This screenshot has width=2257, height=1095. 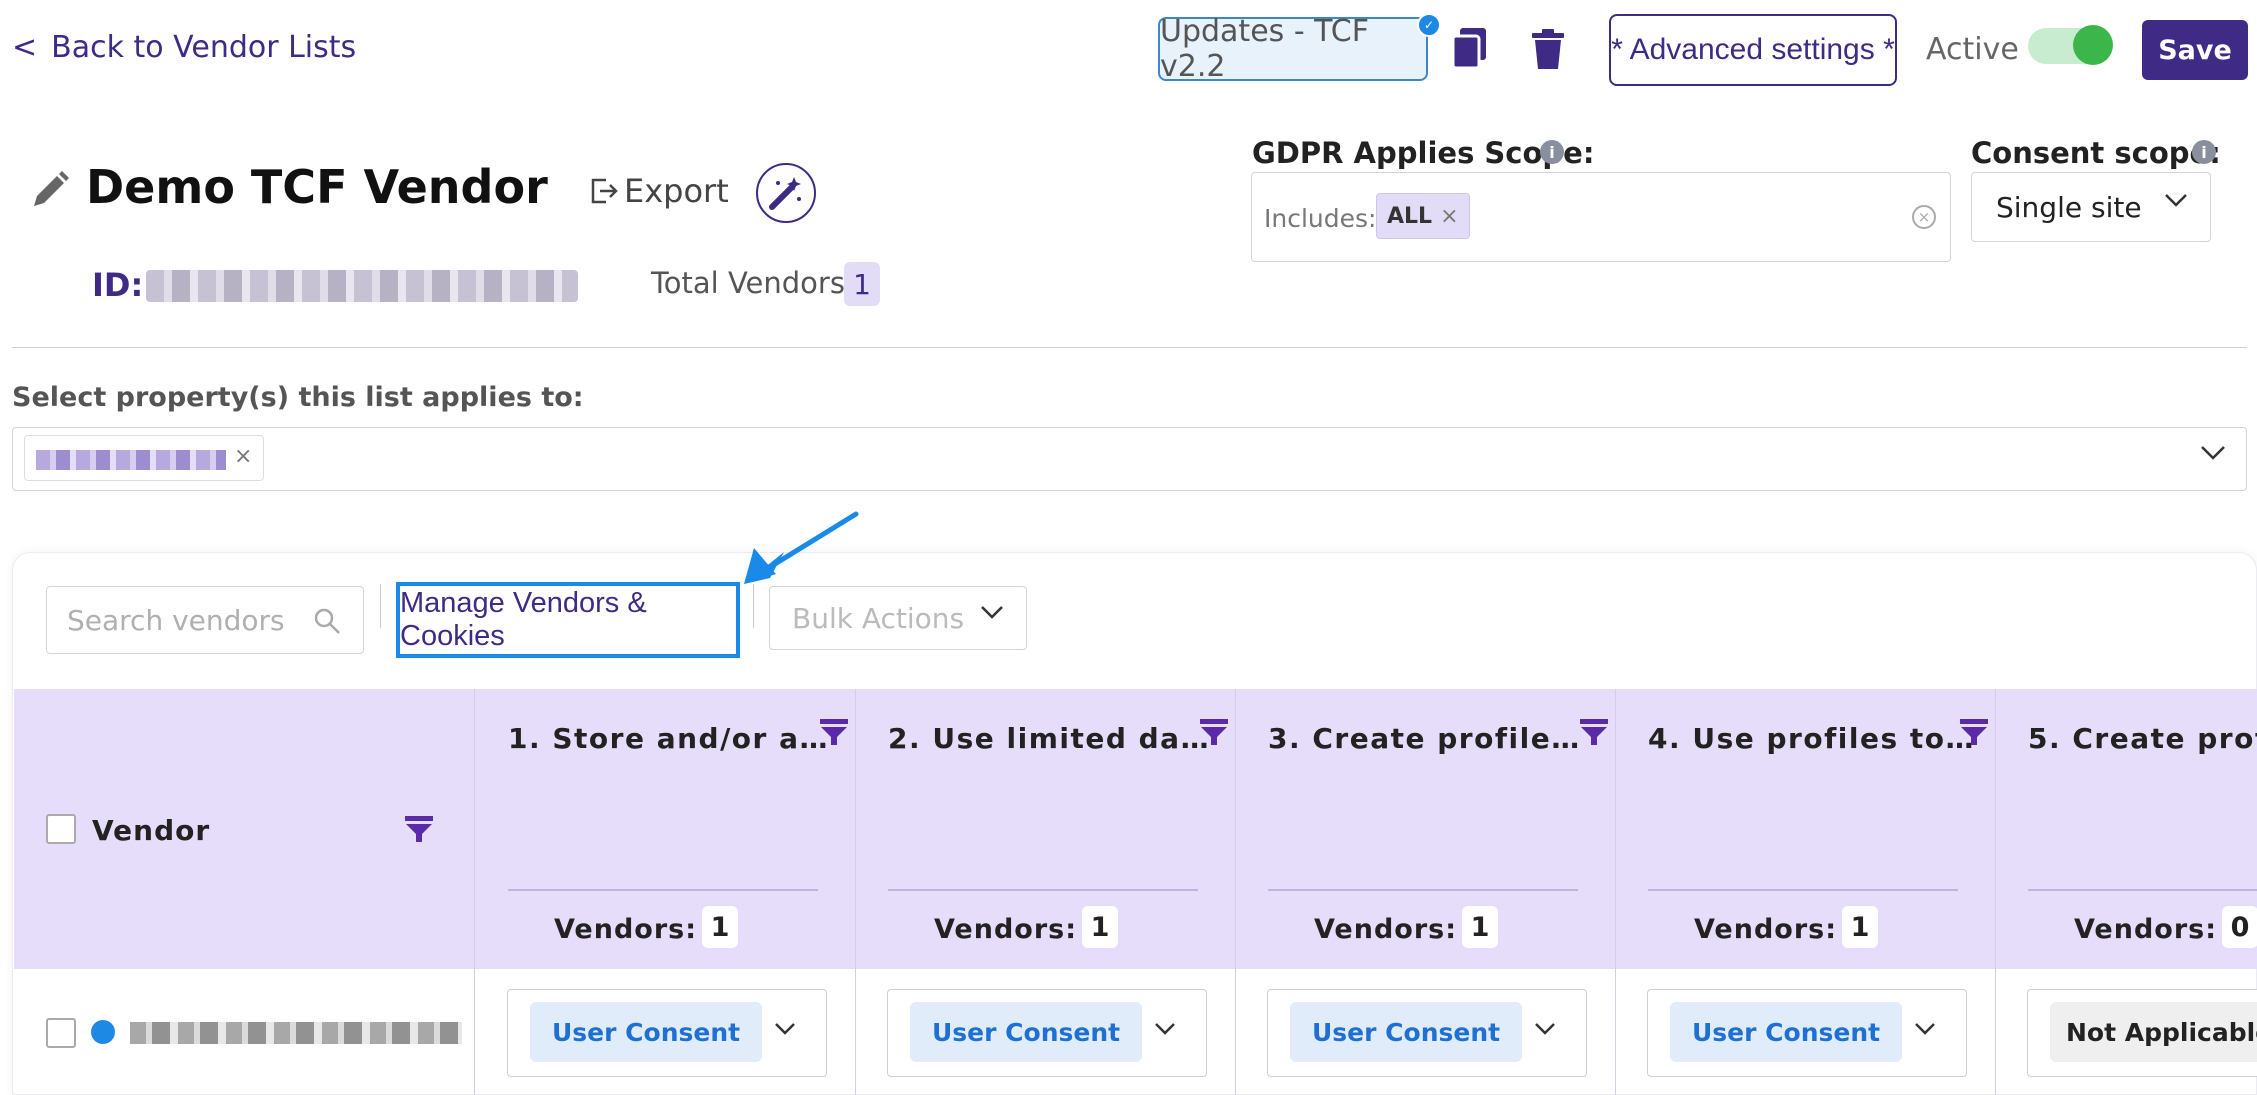 I want to click on gdpr-tag-label: ALL, so click(x=1410, y=216).